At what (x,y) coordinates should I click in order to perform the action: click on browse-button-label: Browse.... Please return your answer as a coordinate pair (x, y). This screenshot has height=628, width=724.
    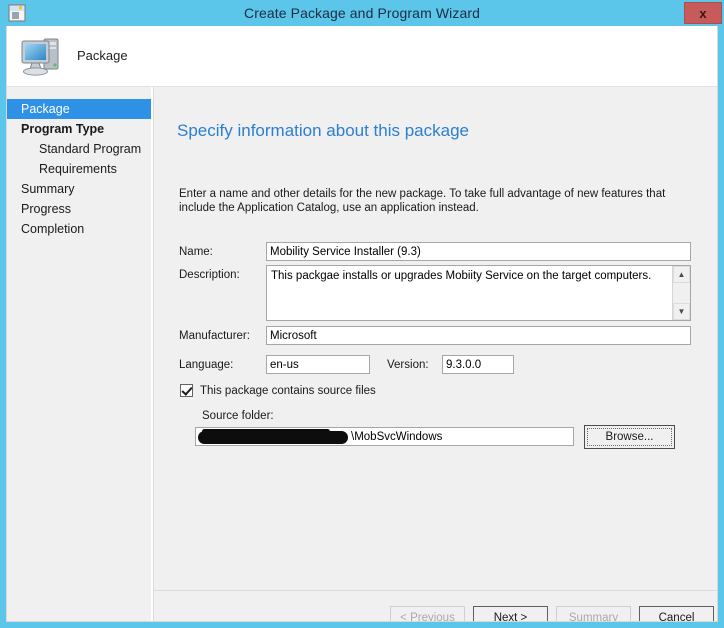
    Looking at the image, I should click on (629, 437).